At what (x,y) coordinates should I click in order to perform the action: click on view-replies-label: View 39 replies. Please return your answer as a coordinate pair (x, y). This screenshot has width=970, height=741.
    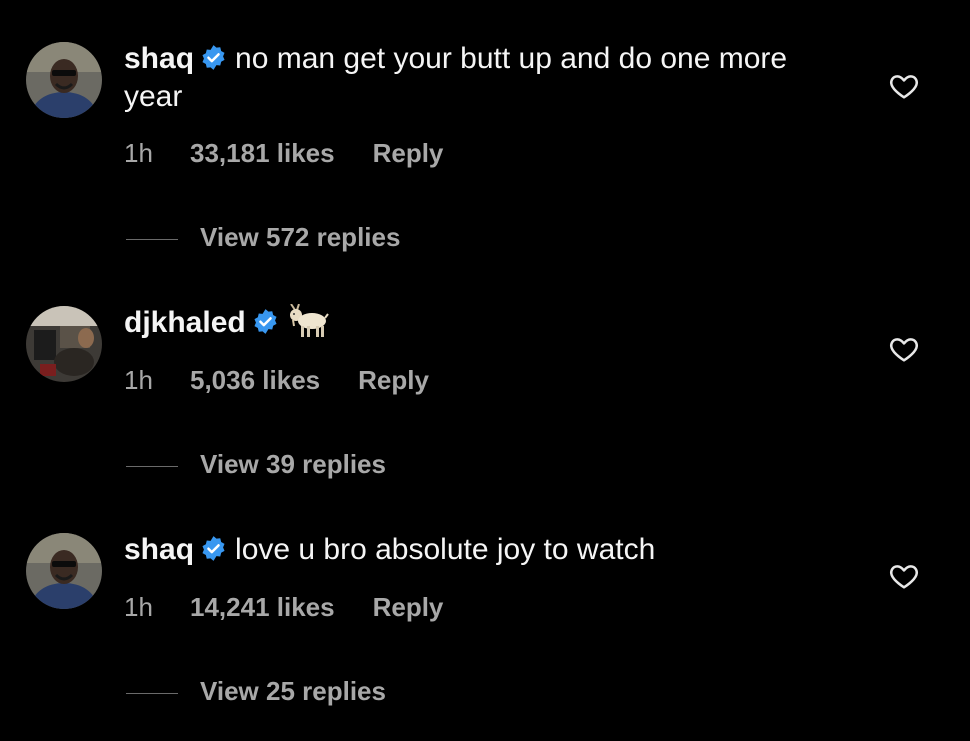
    Looking at the image, I should click on (293, 464).